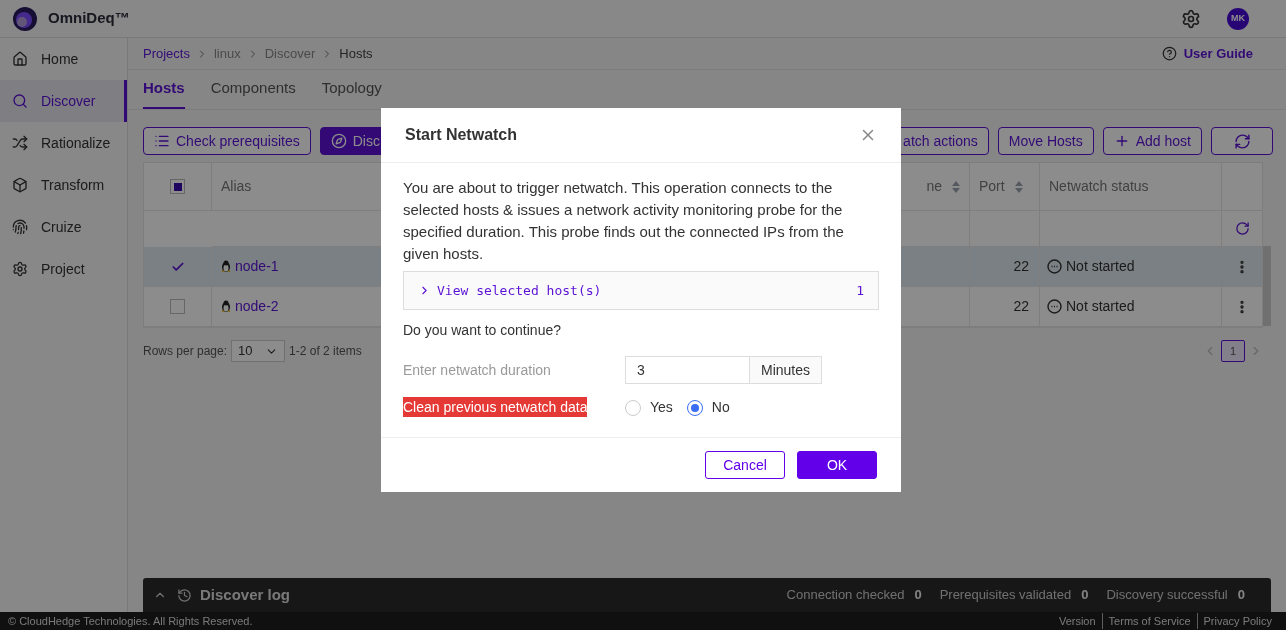 The image size is (1286, 630). What do you see at coordinates (687, 370) in the screenshot?
I see `duration-field: 3` at bounding box center [687, 370].